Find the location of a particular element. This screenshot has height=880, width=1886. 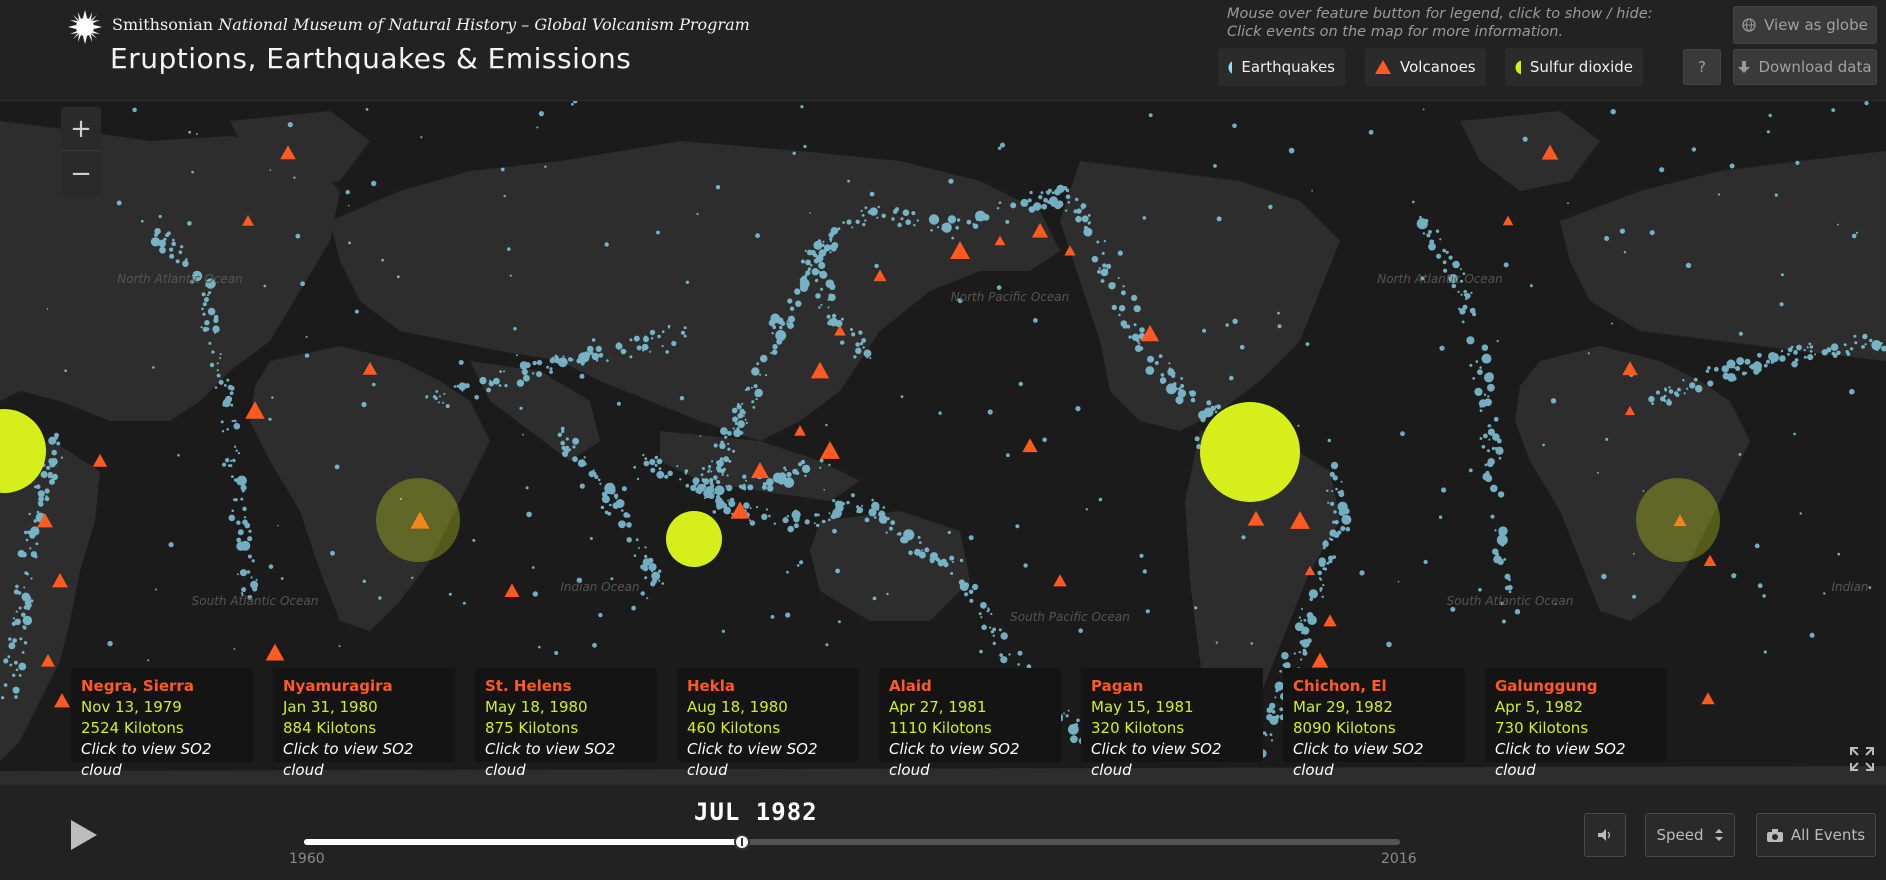

volcano-marker is located at coordinates (1710, 560).